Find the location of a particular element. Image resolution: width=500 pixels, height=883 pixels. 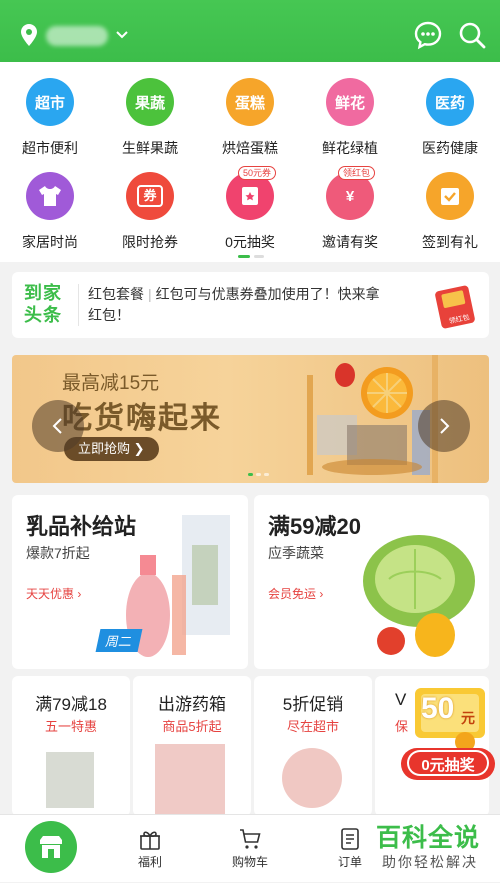

vegetables-image is located at coordinates (419, 596).